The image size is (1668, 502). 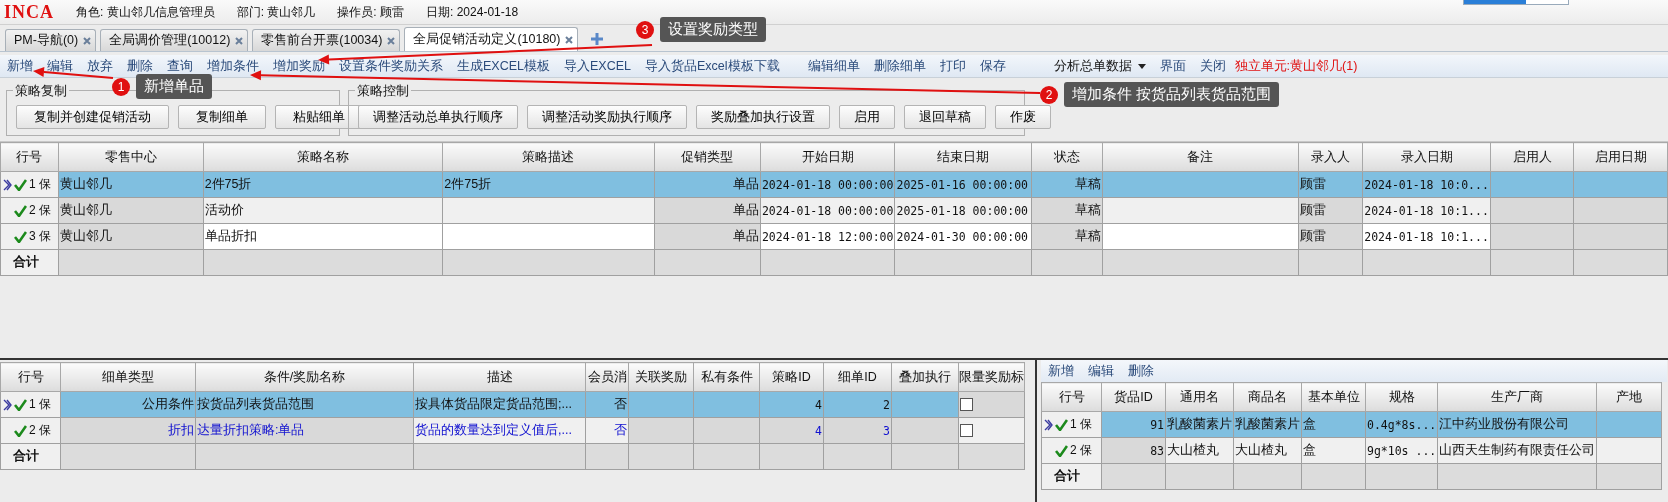 I want to click on header-info: 操作员: 顾雷, so click(x=371, y=12).